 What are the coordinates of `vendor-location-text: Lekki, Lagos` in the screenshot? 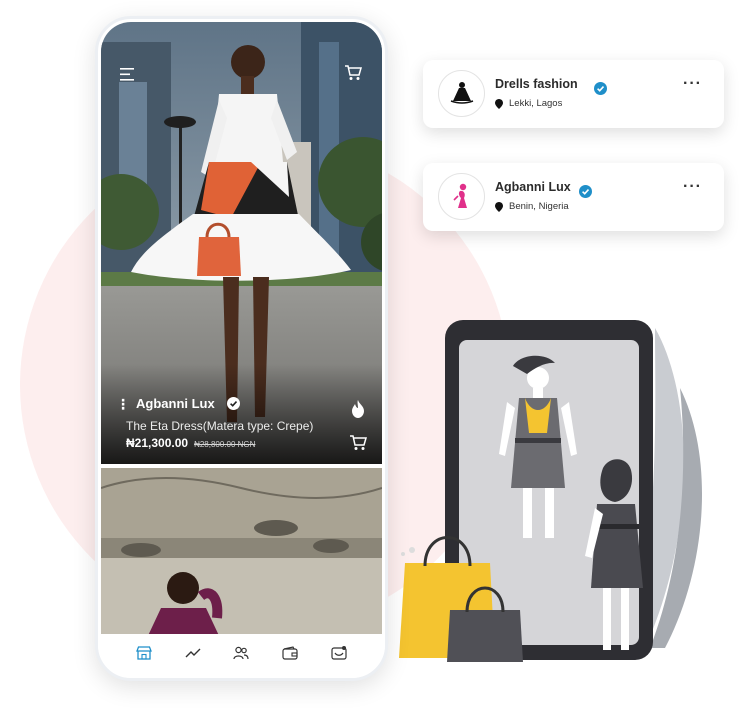 It's located at (536, 103).